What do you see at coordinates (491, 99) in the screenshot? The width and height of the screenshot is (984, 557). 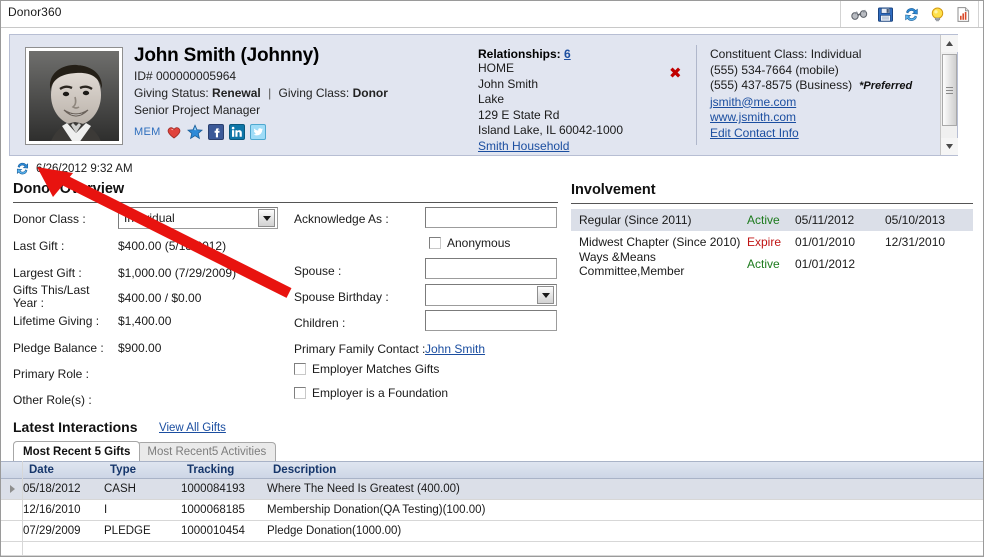 I see `relationship-household-short: Lake` at bounding box center [491, 99].